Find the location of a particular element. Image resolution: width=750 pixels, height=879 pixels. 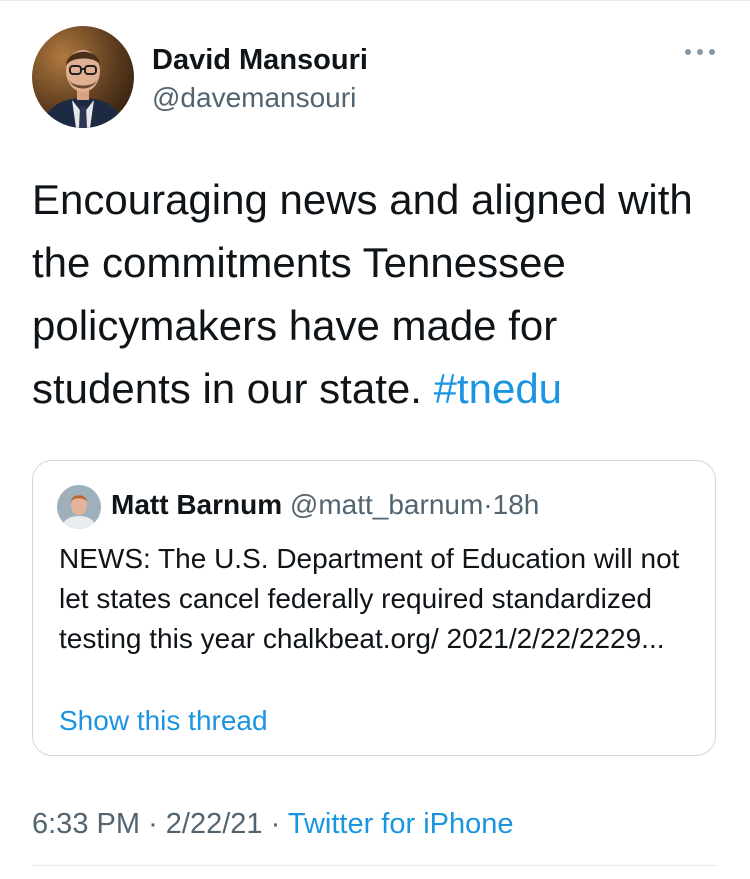

show-thread-link: Show this thread is located at coordinates (163, 721).